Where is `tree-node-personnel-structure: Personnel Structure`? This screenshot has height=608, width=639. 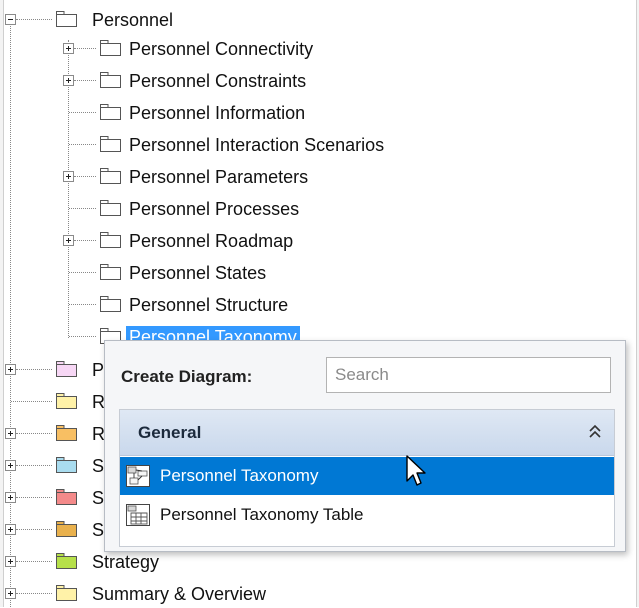
tree-node-personnel-structure: Personnel Structure is located at coordinates (208, 305).